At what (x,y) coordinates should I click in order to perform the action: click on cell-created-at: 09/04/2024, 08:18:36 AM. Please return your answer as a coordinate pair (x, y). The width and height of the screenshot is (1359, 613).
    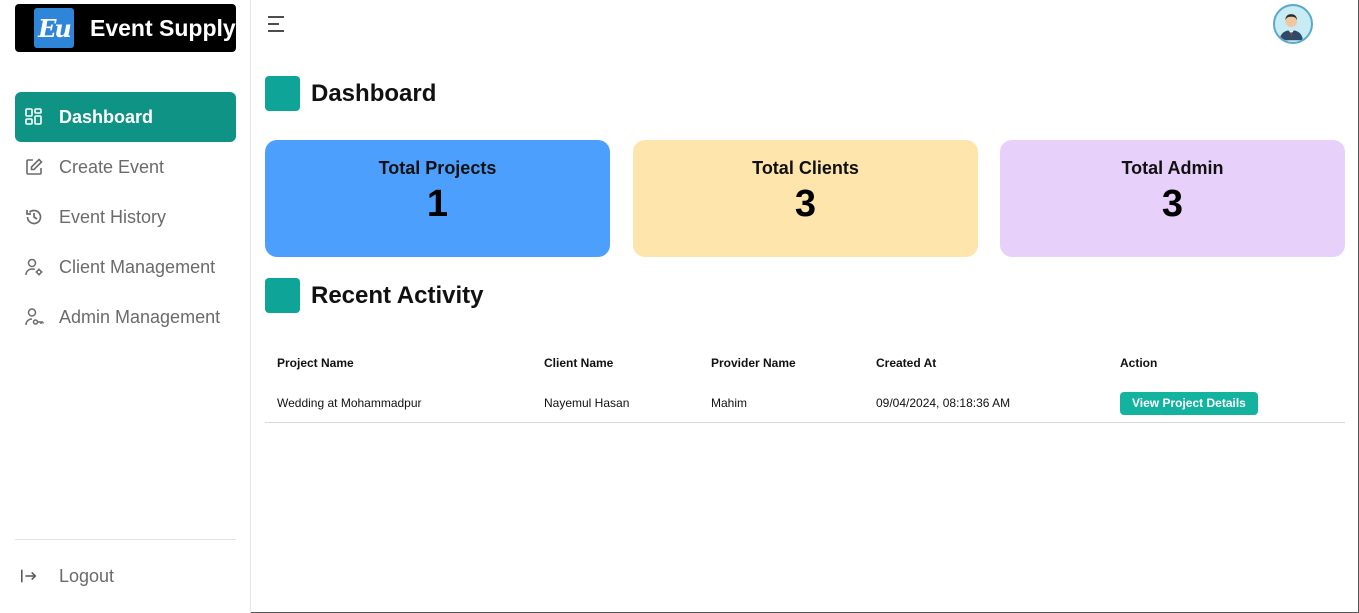
    Looking at the image, I should click on (943, 403).